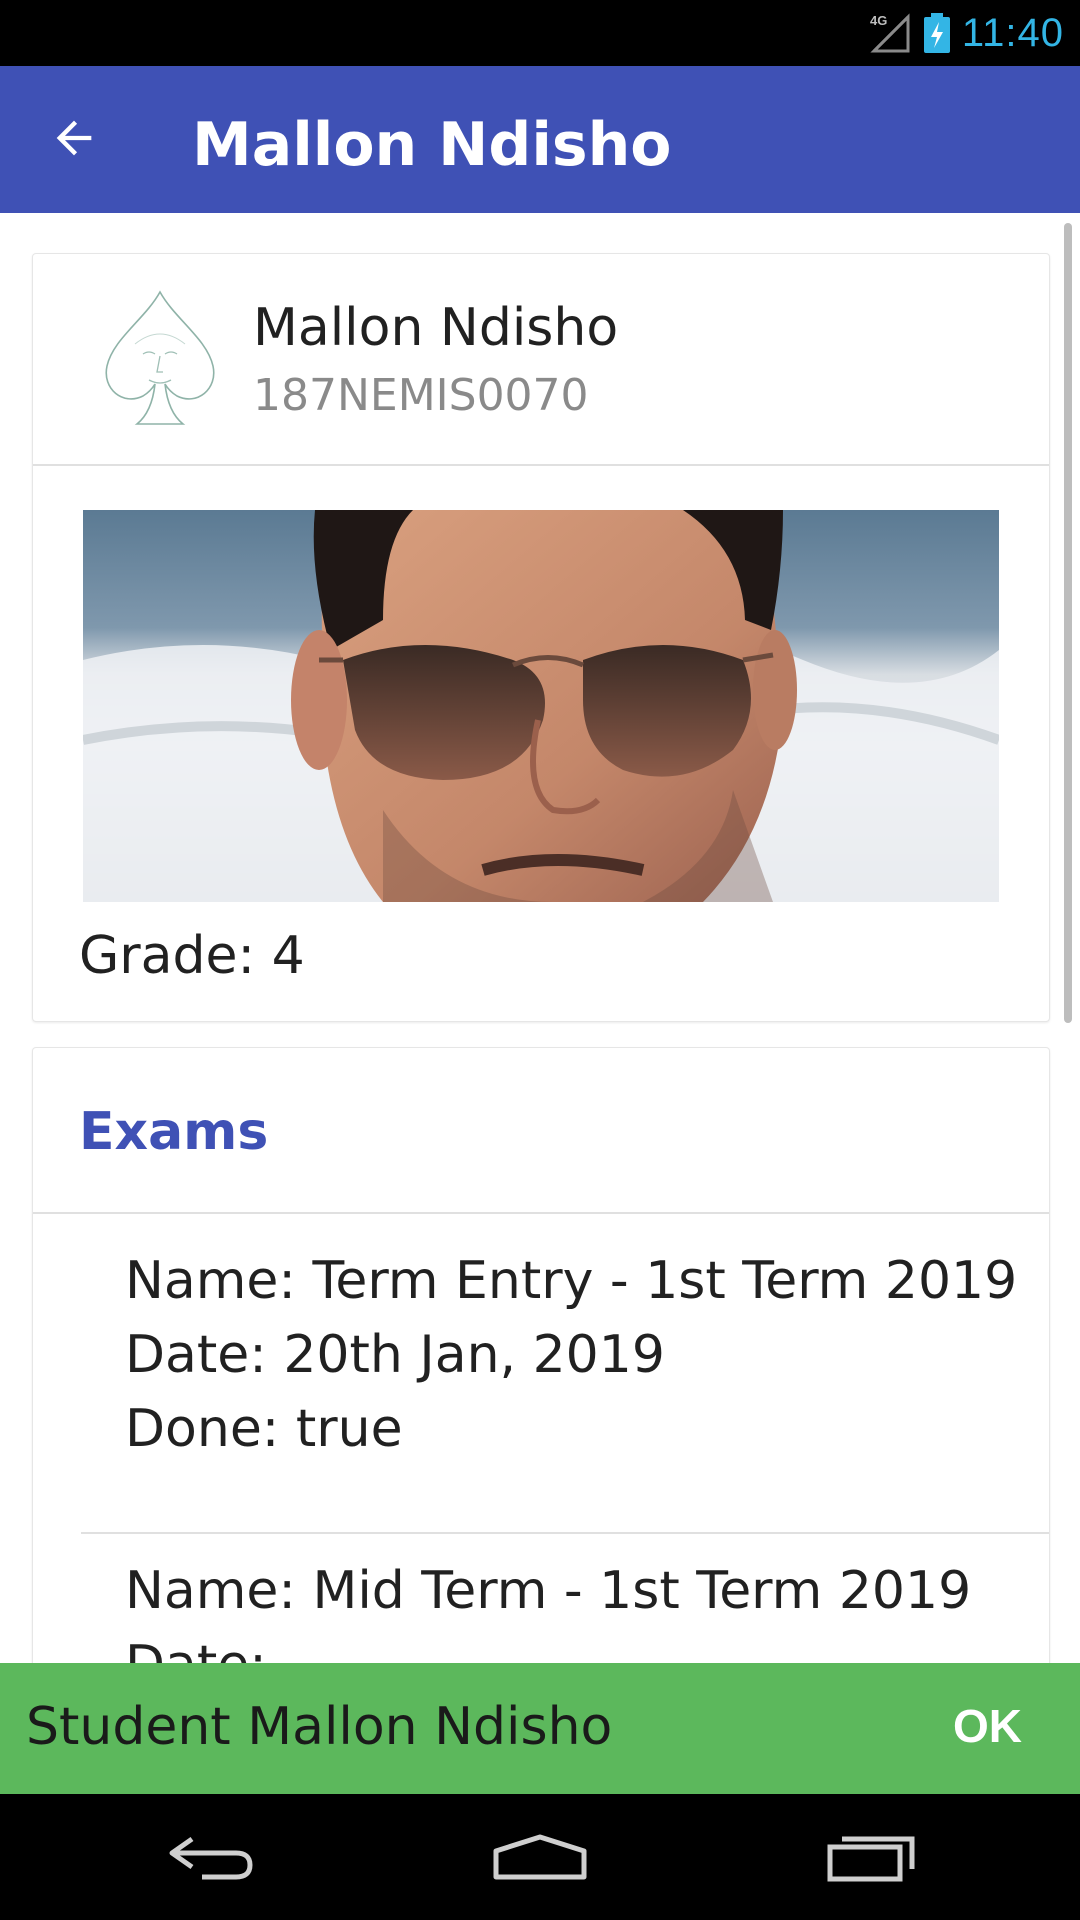 Image resolution: width=1080 pixels, height=1920 pixels. Describe the element at coordinates (174, 1132) in the screenshot. I see `exams-title: Exams` at that location.